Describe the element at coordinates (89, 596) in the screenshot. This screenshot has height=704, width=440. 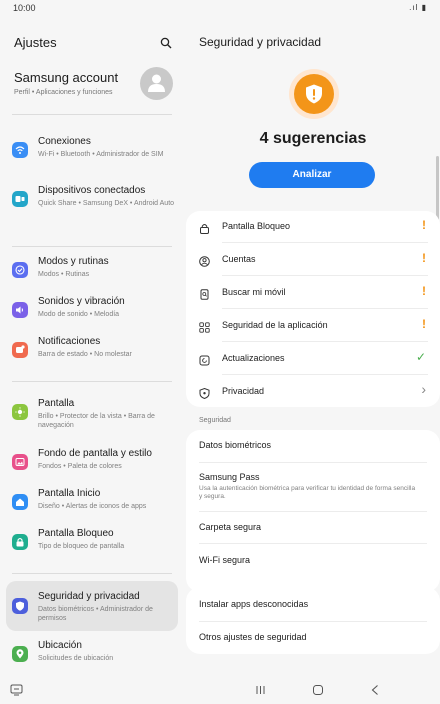
I see `sidebar-item-label: Seguridad y privacidad` at that location.